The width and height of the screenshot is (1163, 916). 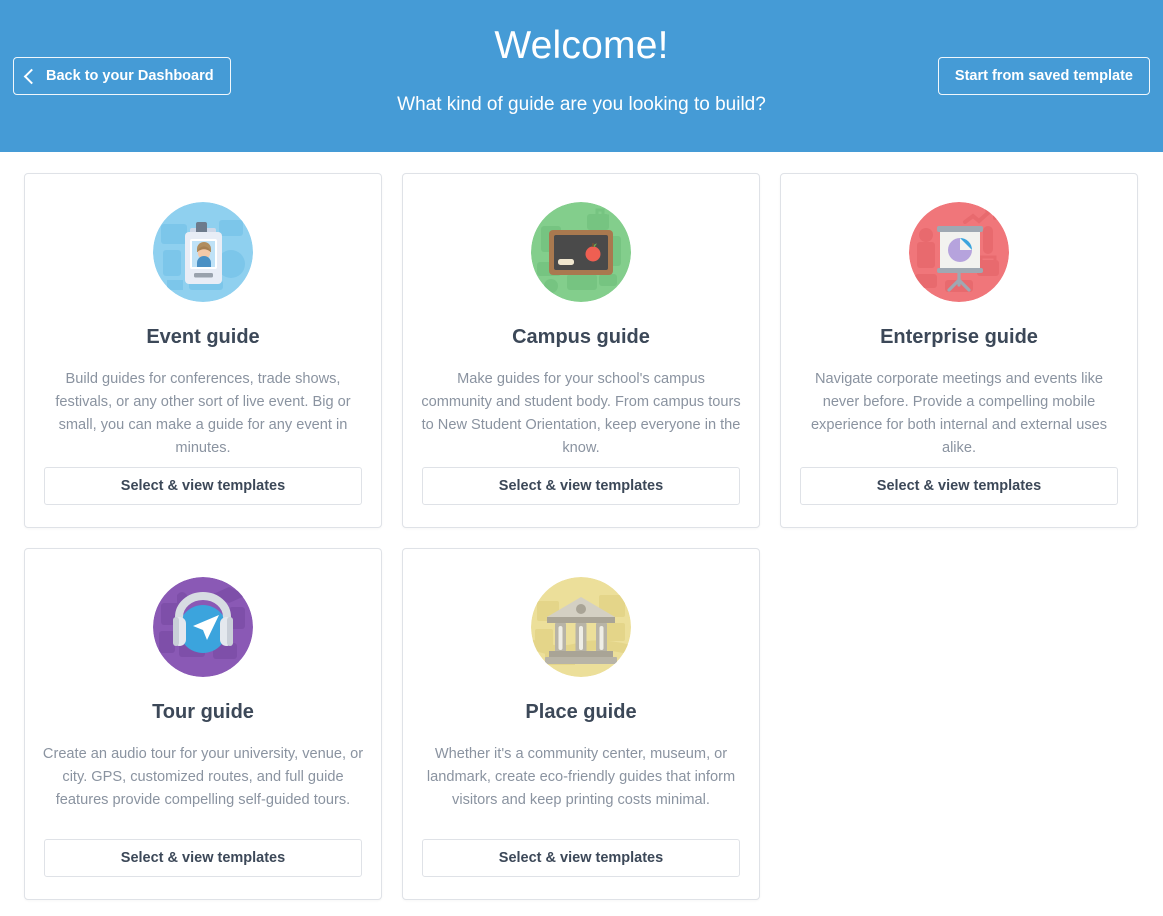 What do you see at coordinates (581, 337) in the screenshot?
I see `guide-card-title: Campus guide` at bounding box center [581, 337].